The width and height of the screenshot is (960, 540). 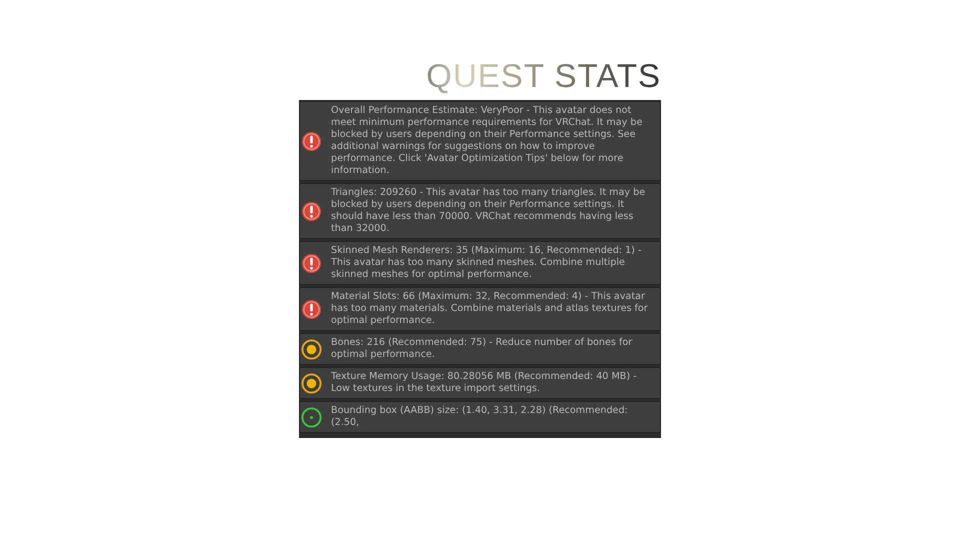 What do you see at coordinates (490, 309) in the screenshot?
I see `message-text: Material Slots: 66 (Maximum: 32, Recommended: 4) - This avatar has too many materials. Combine materials and atlas textures for optimal performance.` at bounding box center [490, 309].